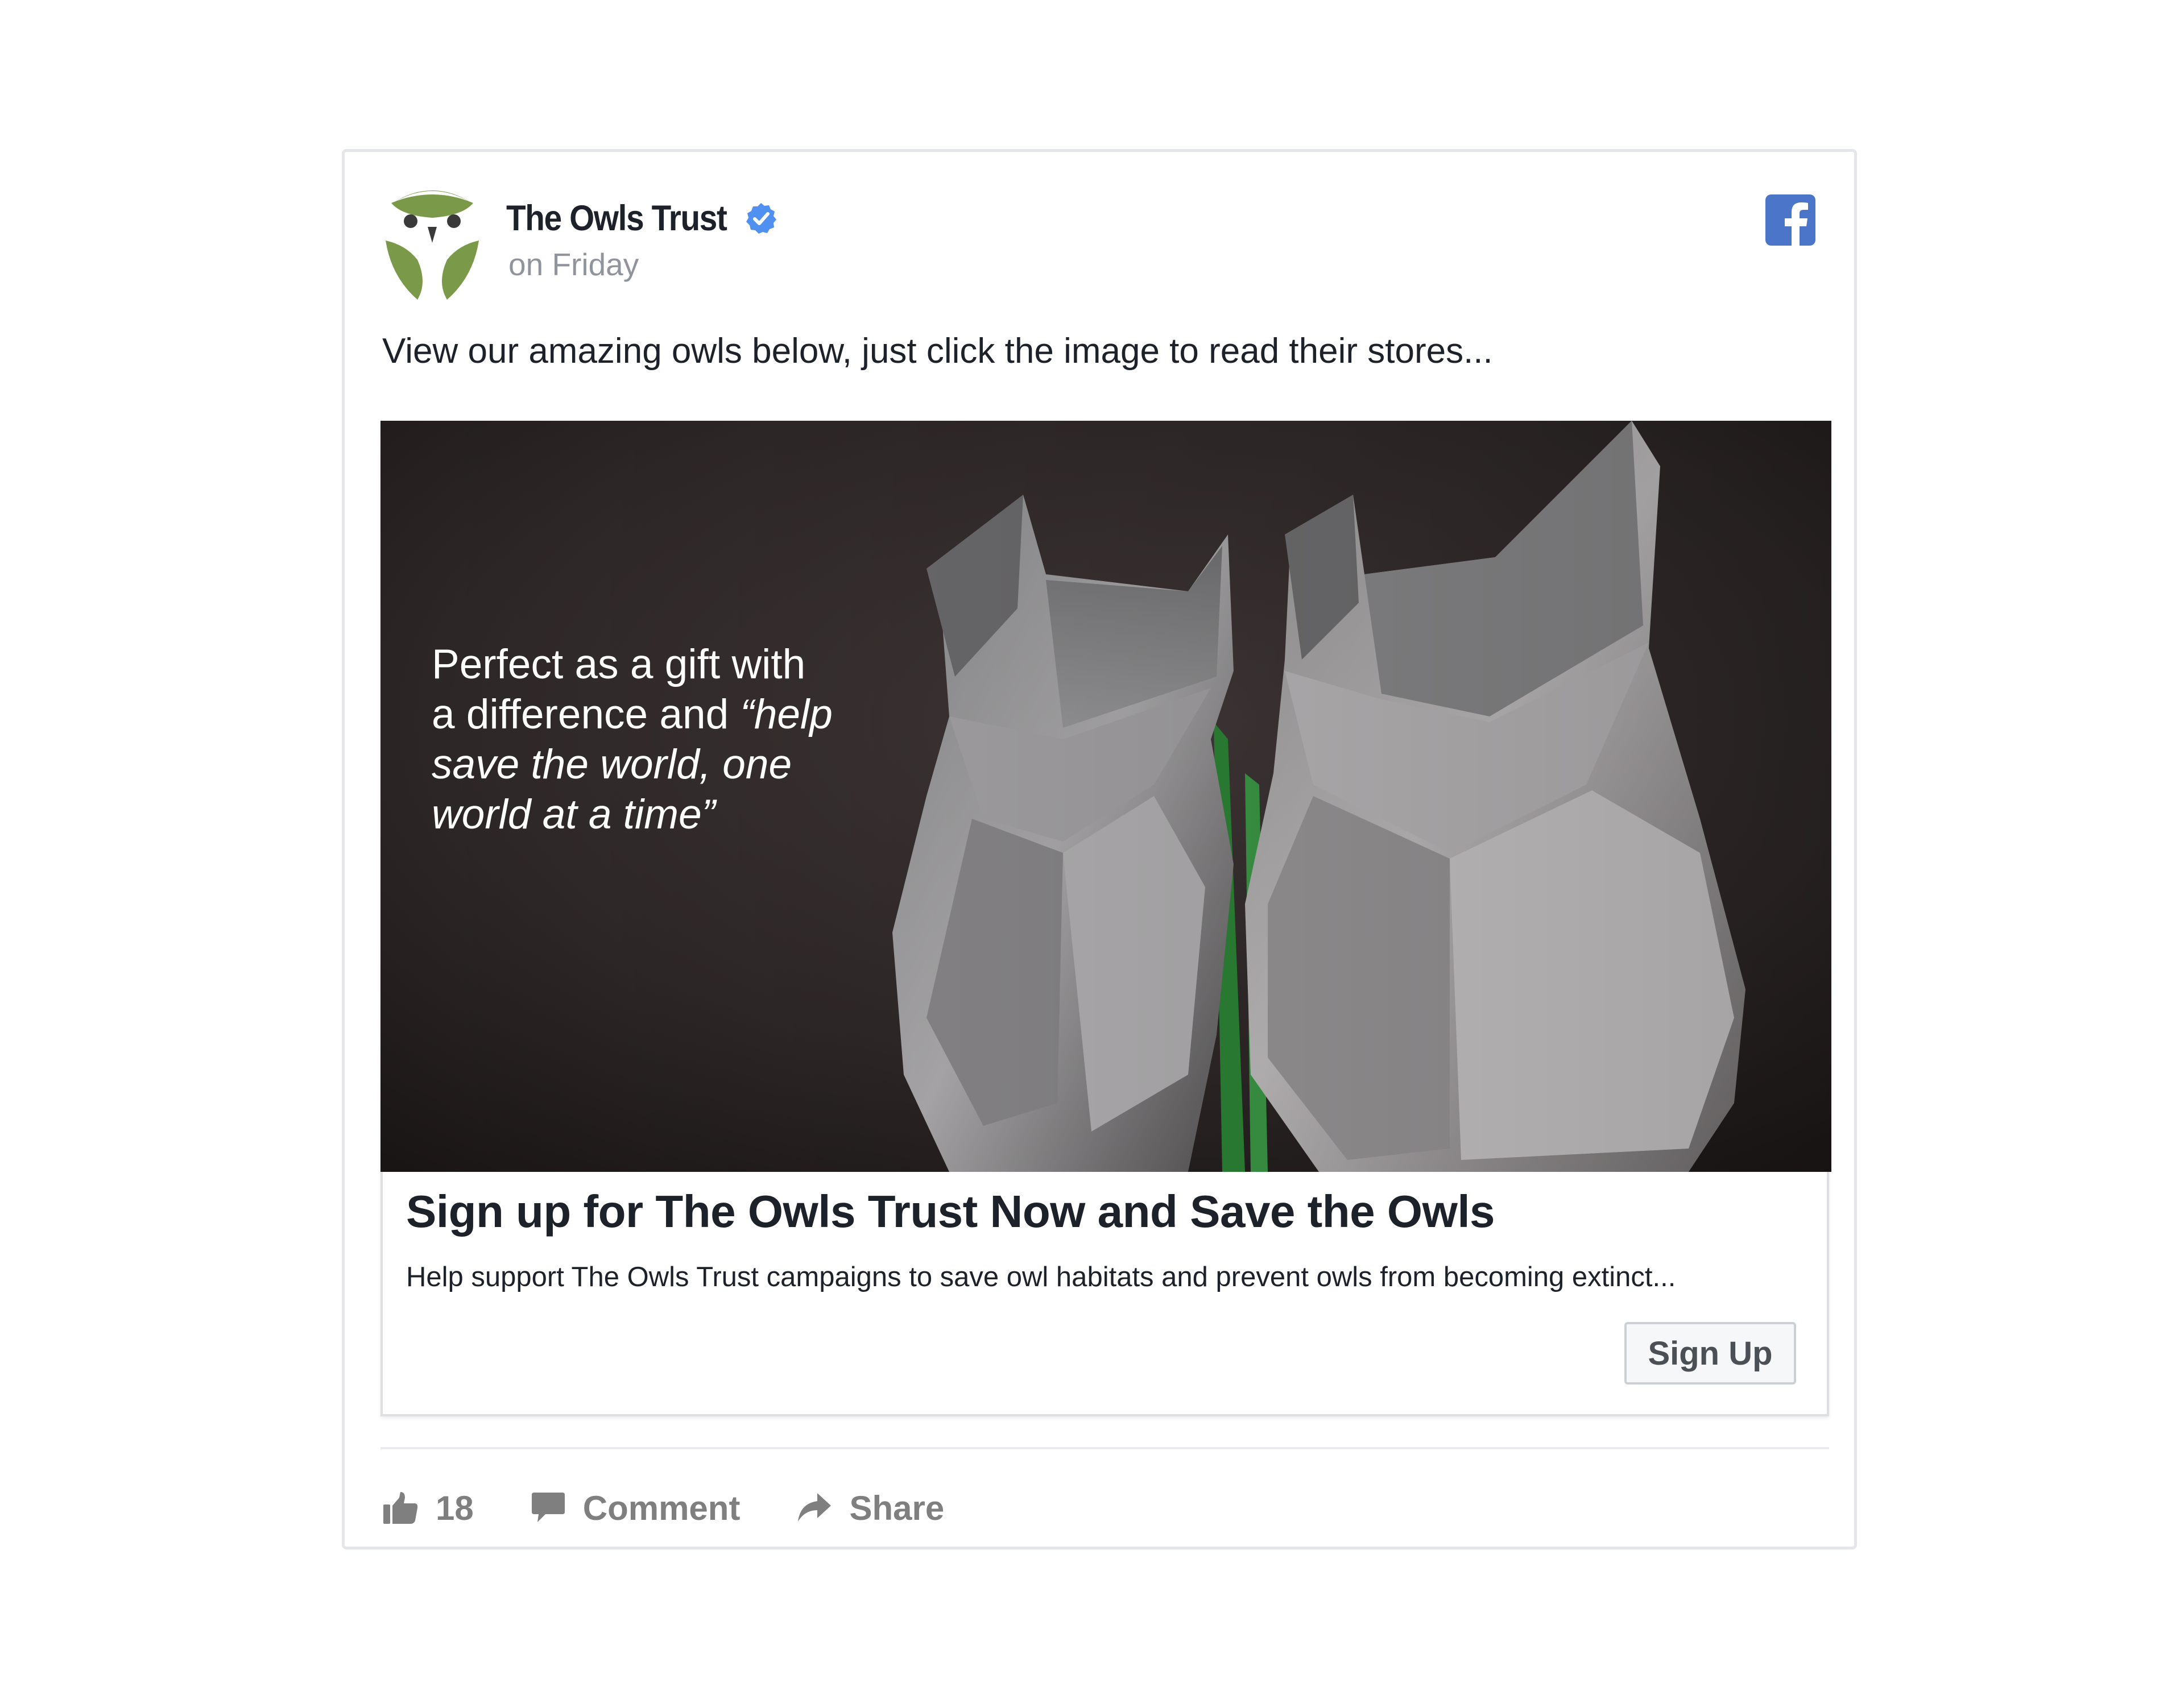 The image size is (2184, 1691). Describe the element at coordinates (661, 1508) in the screenshot. I see `comment-label: Comment` at that location.